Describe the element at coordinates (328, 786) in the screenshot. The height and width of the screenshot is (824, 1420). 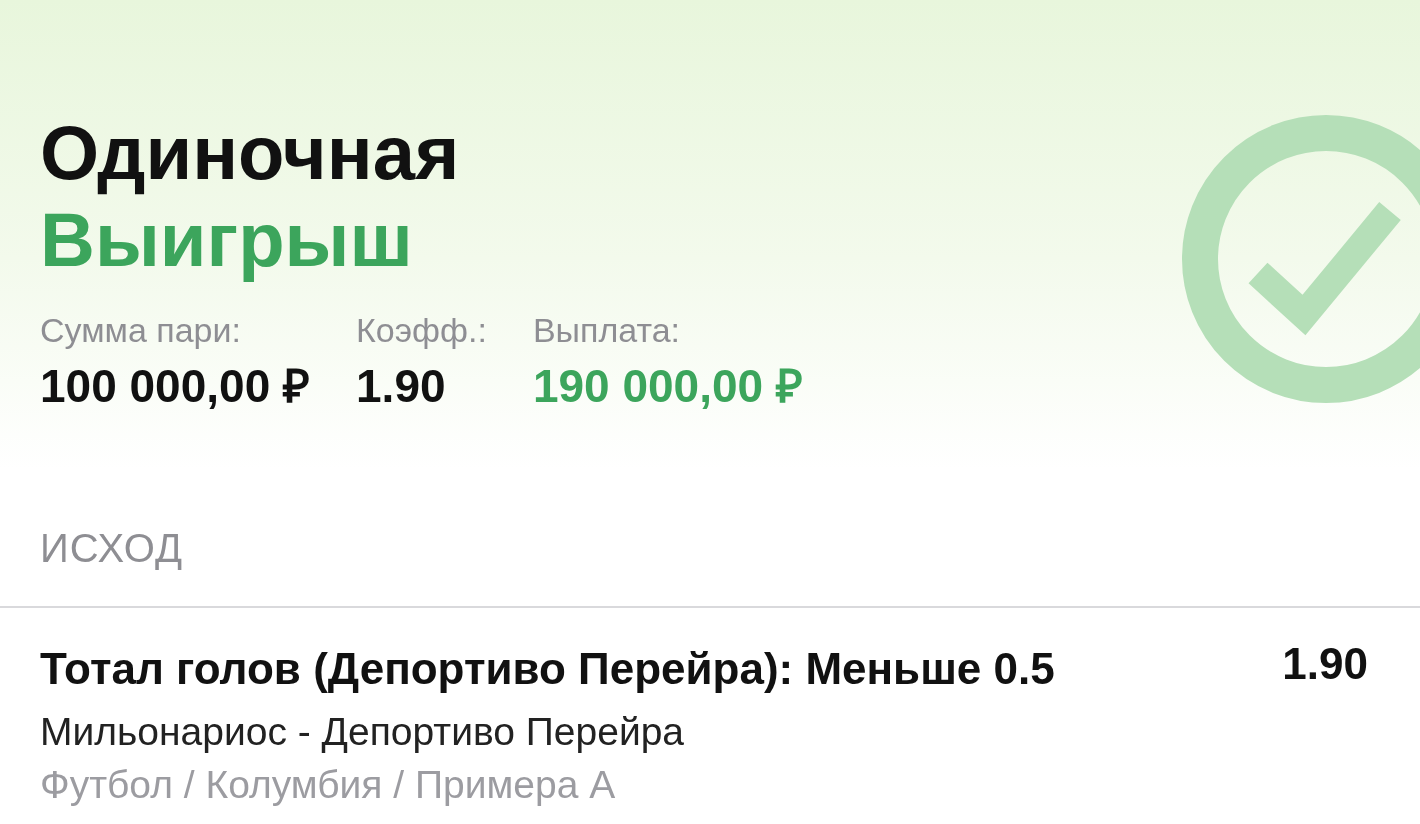
I see `category-path: Футбол / Колумбия / Примера А` at that location.